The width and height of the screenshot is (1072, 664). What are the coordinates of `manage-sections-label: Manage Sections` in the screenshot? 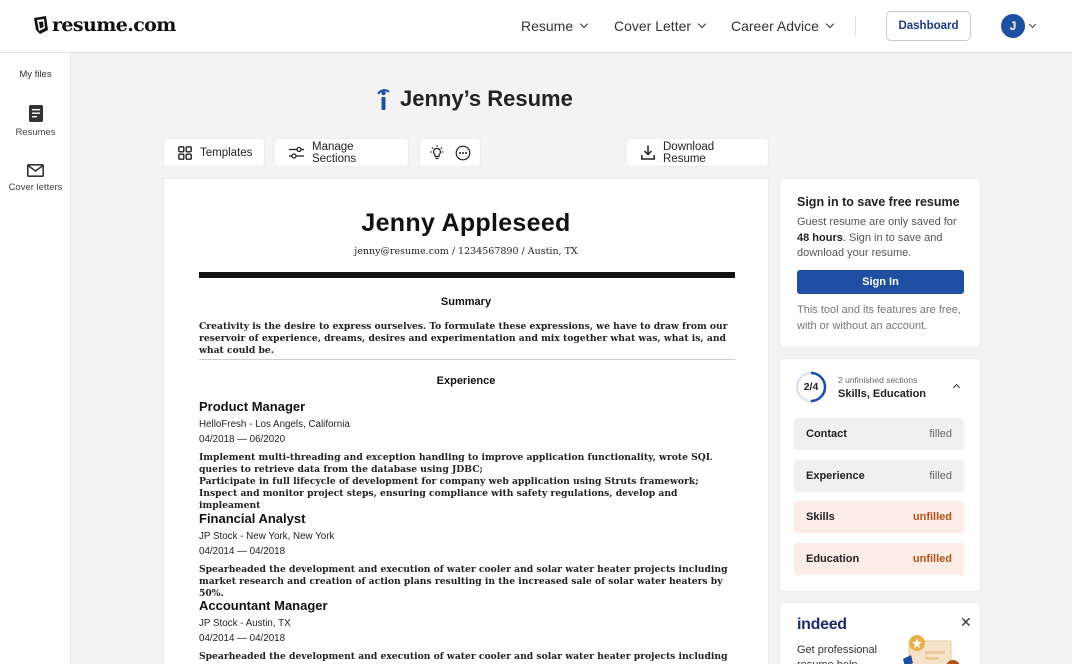 It's located at (334, 152).